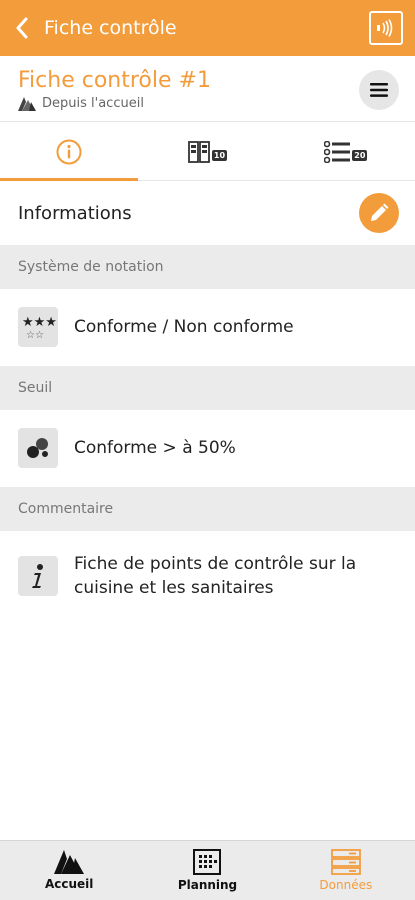 The width and height of the screenshot is (415, 900). Describe the element at coordinates (346, 885) in the screenshot. I see `nav-donnees-label: Données` at that location.